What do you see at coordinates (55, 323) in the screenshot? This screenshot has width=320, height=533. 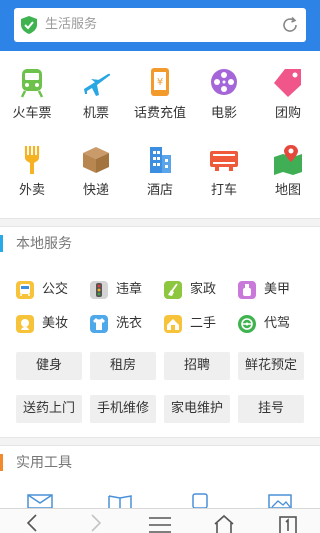 I see `service-label: 美妆` at bounding box center [55, 323].